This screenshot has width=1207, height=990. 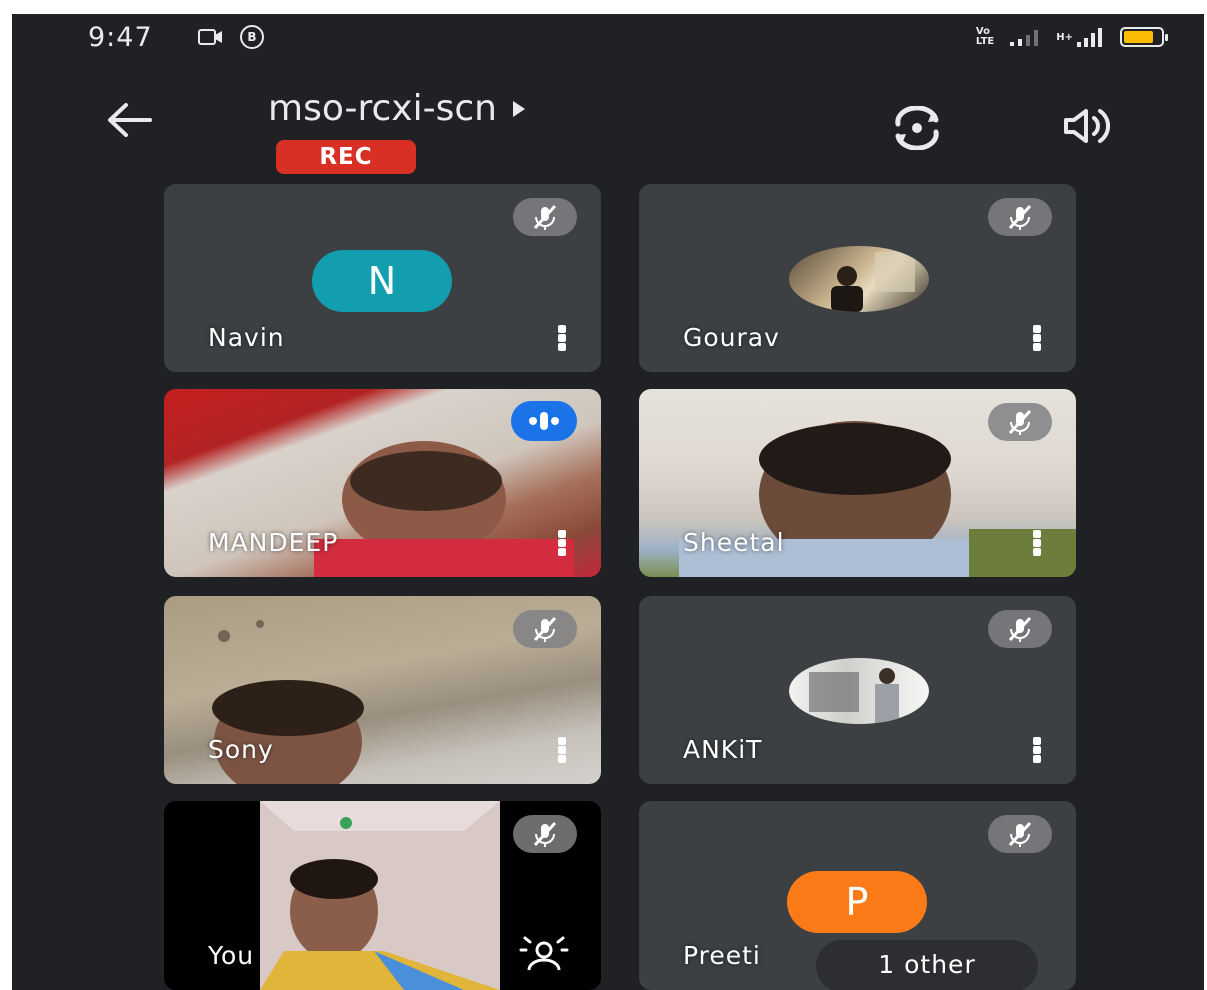 I want to click on effects-icon, so click(x=544, y=953).